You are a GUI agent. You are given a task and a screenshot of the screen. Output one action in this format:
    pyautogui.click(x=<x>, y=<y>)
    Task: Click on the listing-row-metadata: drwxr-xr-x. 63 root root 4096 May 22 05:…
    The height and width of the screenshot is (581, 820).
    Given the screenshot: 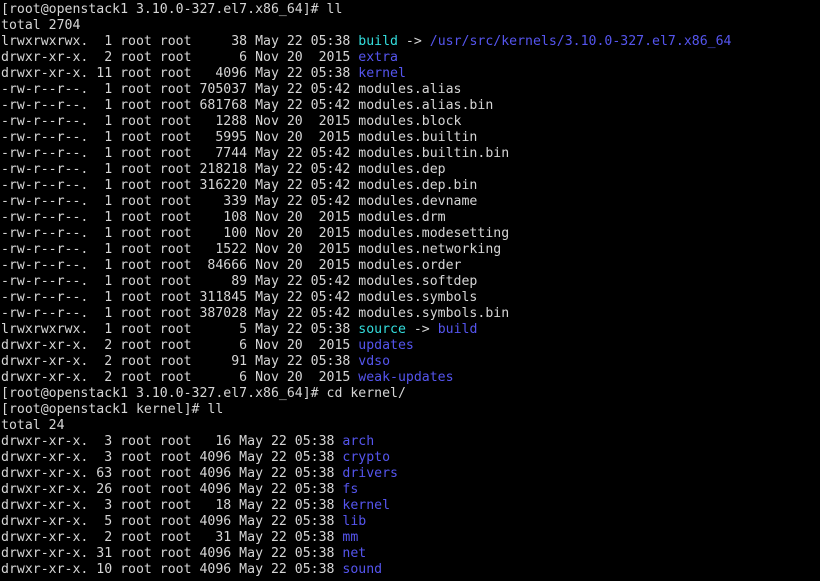 What is the action you would take?
    pyautogui.click(x=172, y=473)
    